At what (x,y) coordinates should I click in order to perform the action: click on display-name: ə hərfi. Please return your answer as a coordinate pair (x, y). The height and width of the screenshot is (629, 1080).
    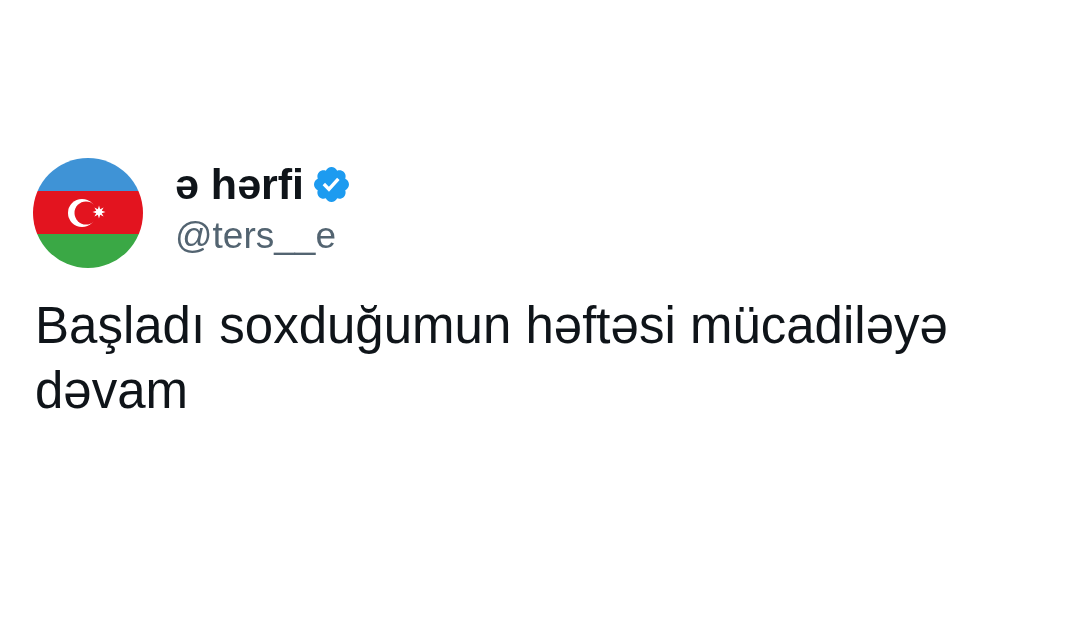
    Looking at the image, I should click on (240, 184).